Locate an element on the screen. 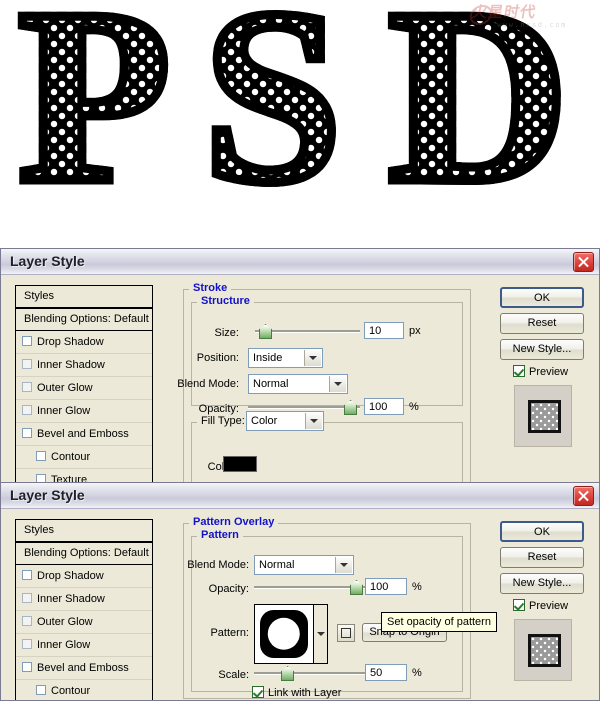 This screenshot has height=701, width=600. scale-input: 50 is located at coordinates (386, 672).